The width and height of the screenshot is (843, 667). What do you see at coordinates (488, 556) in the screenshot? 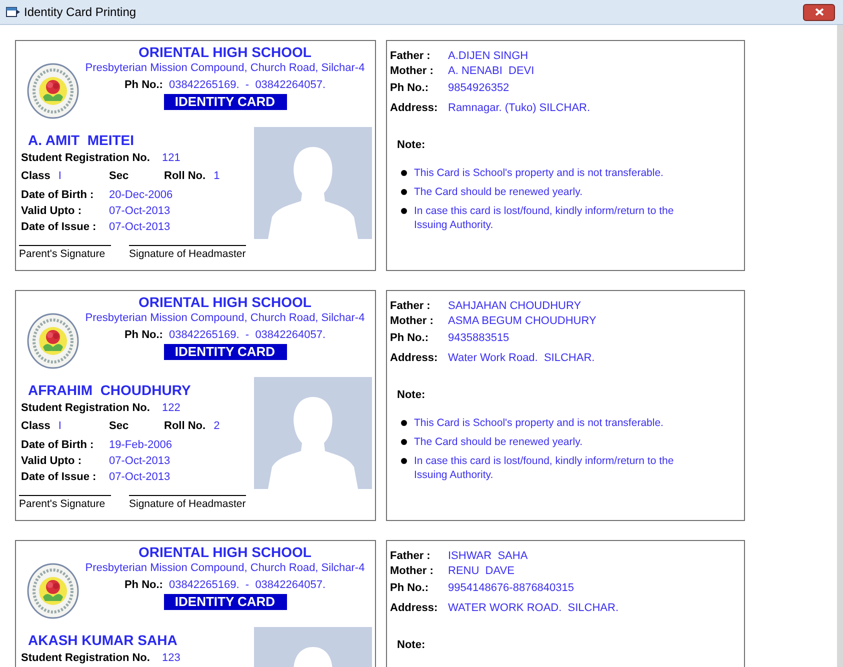
I see `field-value: ISHWAR SAHA` at bounding box center [488, 556].